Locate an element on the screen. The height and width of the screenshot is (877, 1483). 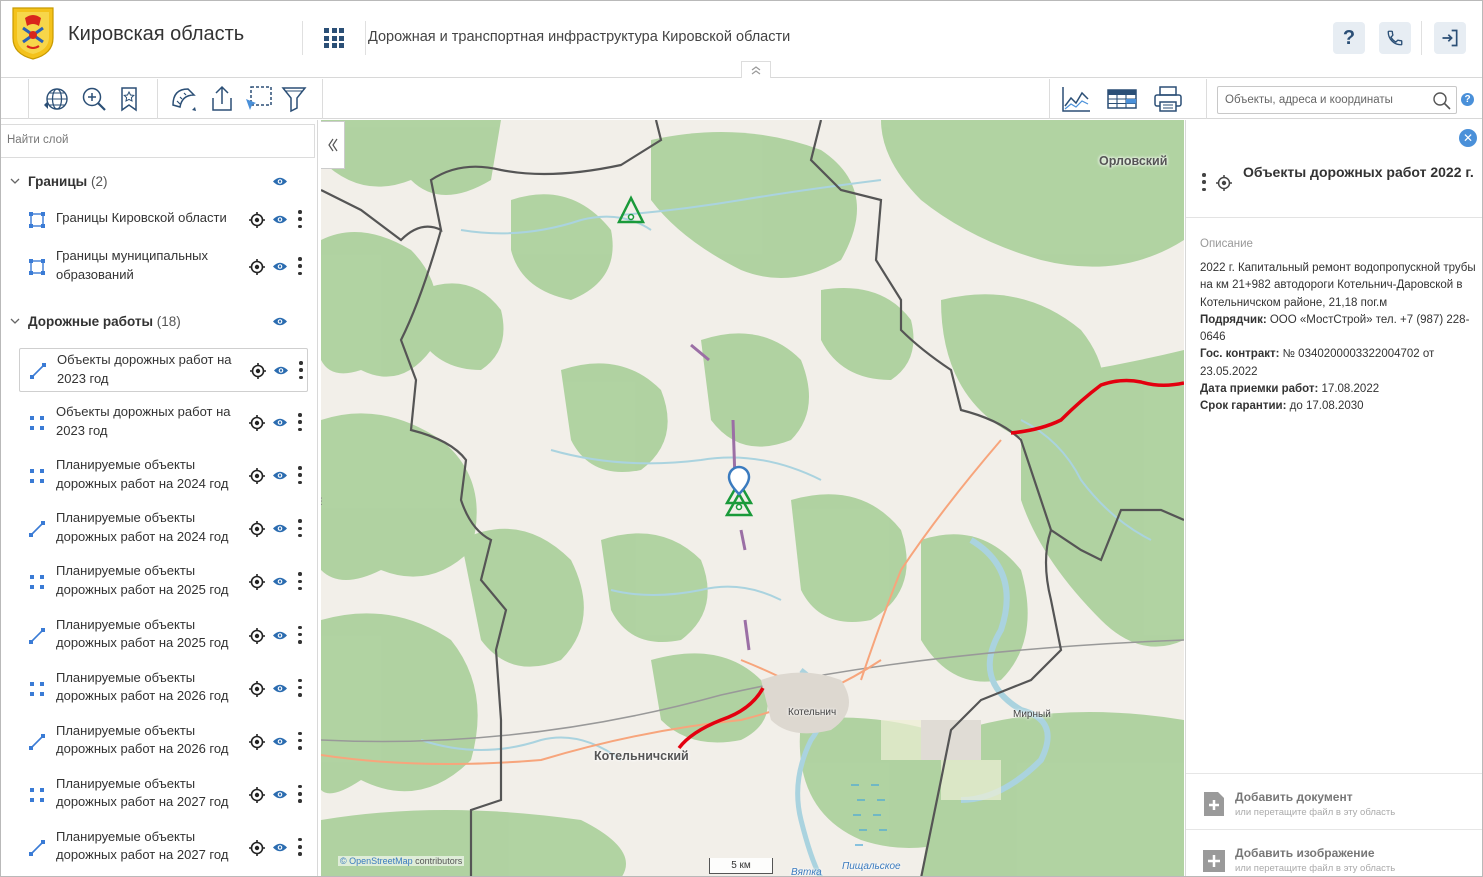
filter-button is located at coordinates (294, 99).